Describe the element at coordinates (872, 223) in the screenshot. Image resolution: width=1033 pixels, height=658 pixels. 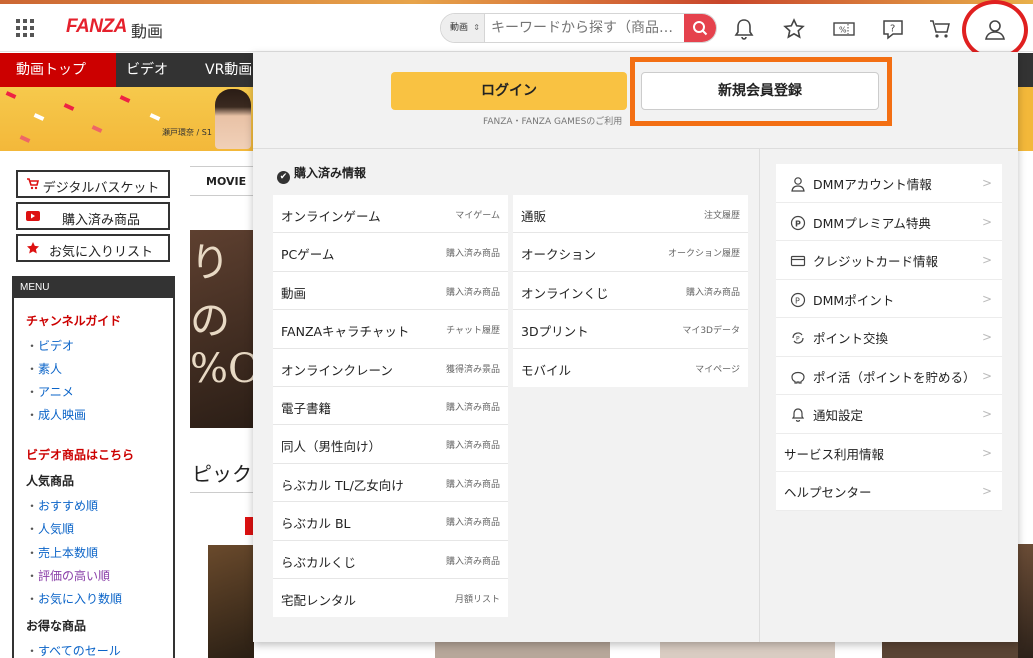
I see `account-item-label: DMMプレミアム特典` at that location.